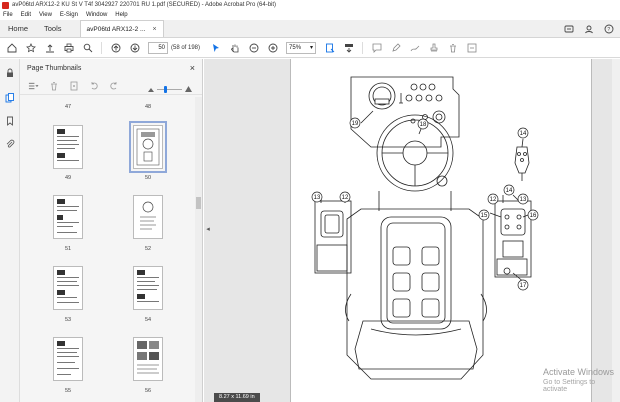 Image resolution: width=620 pixels, height=402 pixels. Describe the element at coordinates (113, 85) in the screenshot. I see `rotate-right-icon` at that location.